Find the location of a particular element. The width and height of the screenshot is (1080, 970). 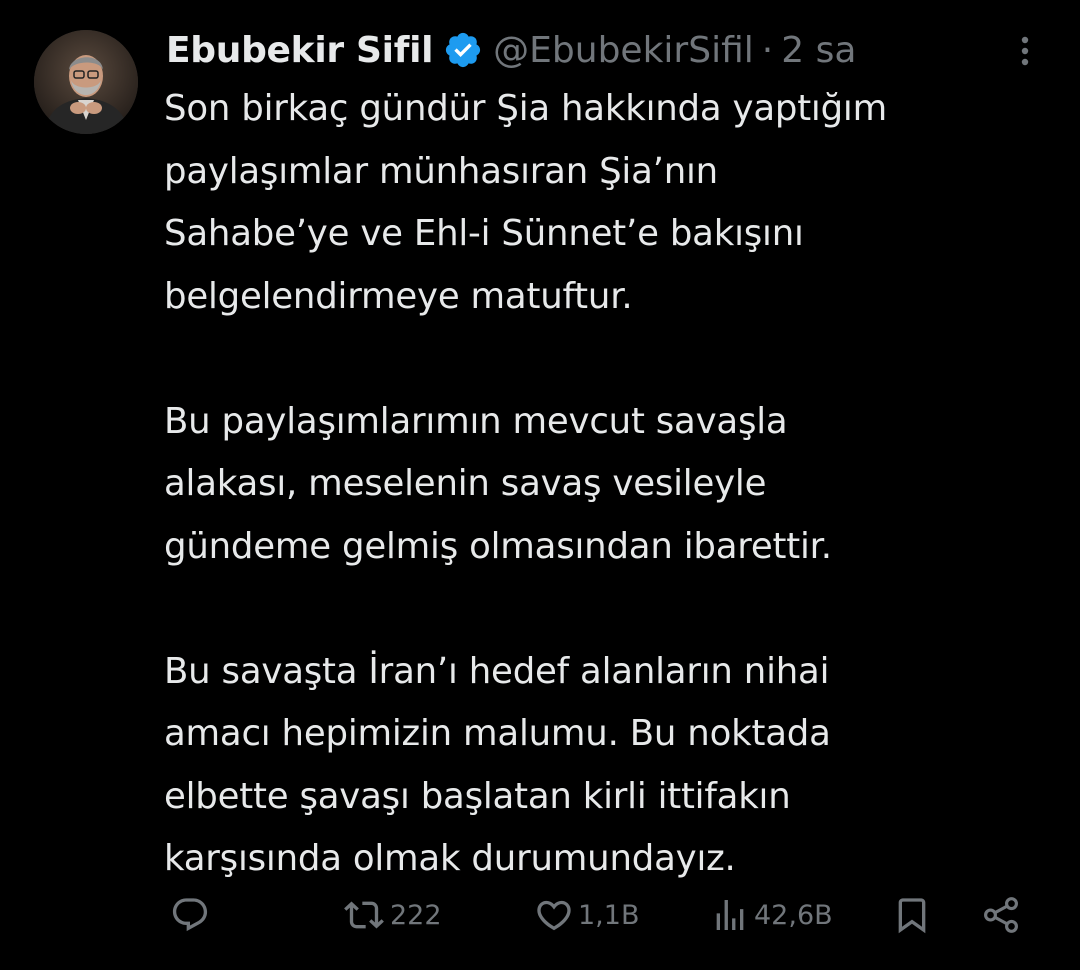

tweet-actions-bar: 222 1,1B 42,6B is located at coordinates (601, 915).